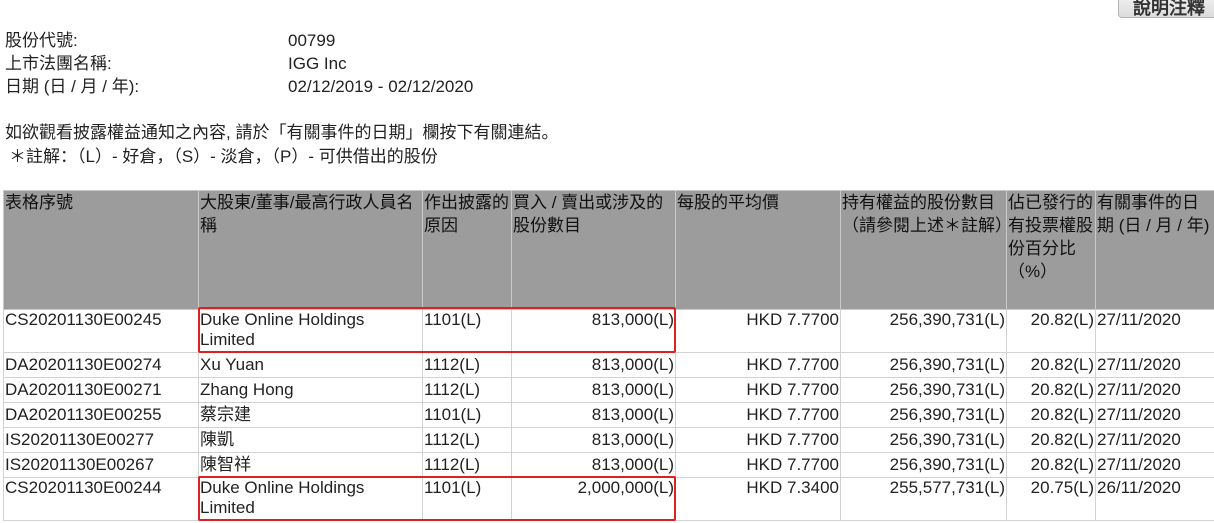 The height and width of the screenshot is (523, 1214). Describe the element at coordinates (101, 390) in the screenshot. I see `form-no-cell: DA20201130E00271` at that location.